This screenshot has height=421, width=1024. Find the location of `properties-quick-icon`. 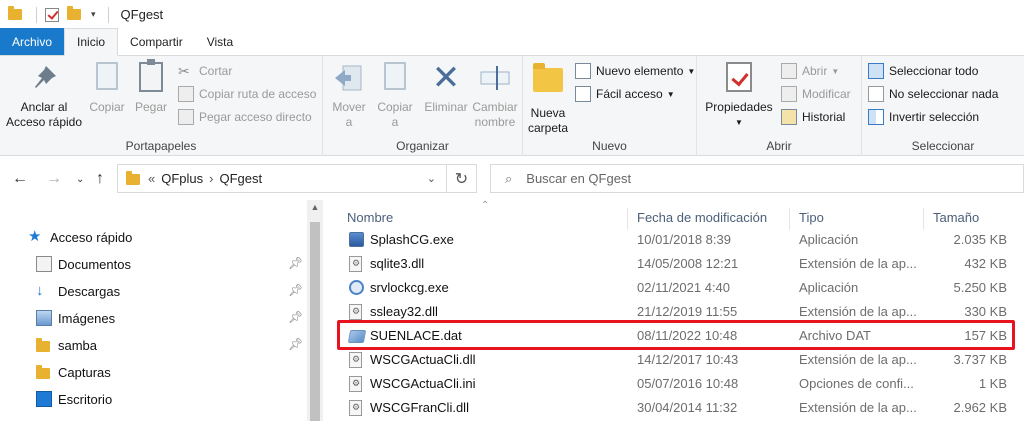

properties-quick-icon is located at coordinates (52, 14).